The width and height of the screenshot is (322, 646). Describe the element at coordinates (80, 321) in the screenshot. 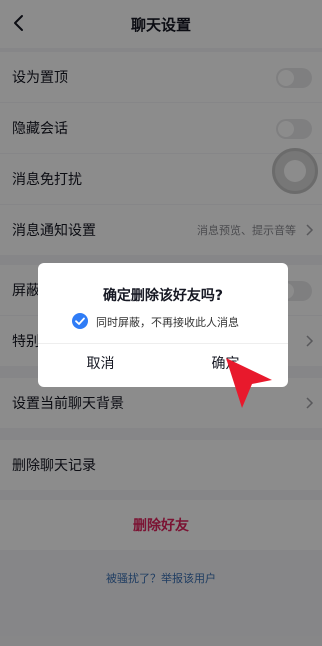

I see `checkbox-checked-icon` at that location.